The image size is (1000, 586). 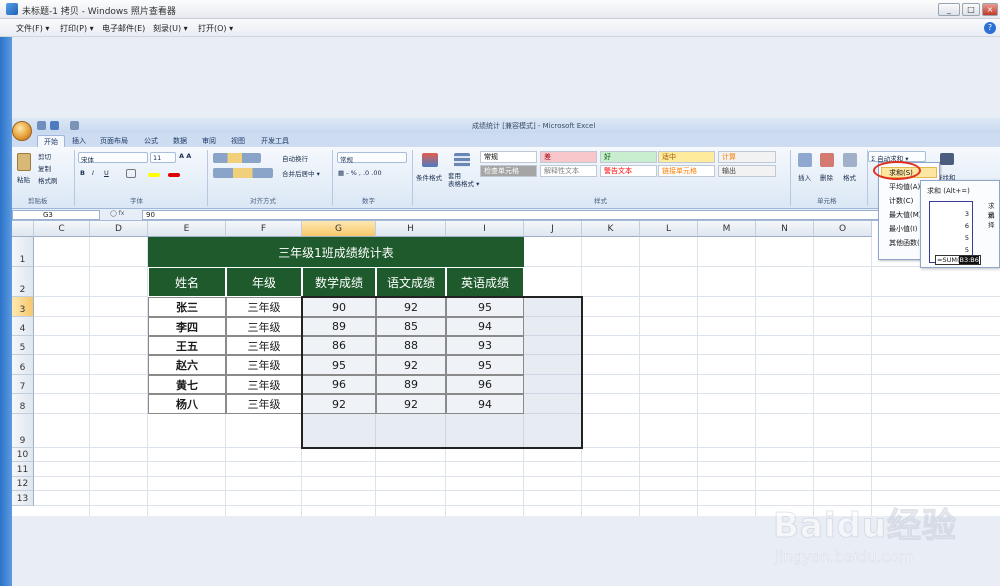 What do you see at coordinates (508, 171) in the screenshot?
I see `style-cell: 检查单元格` at bounding box center [508, 171].